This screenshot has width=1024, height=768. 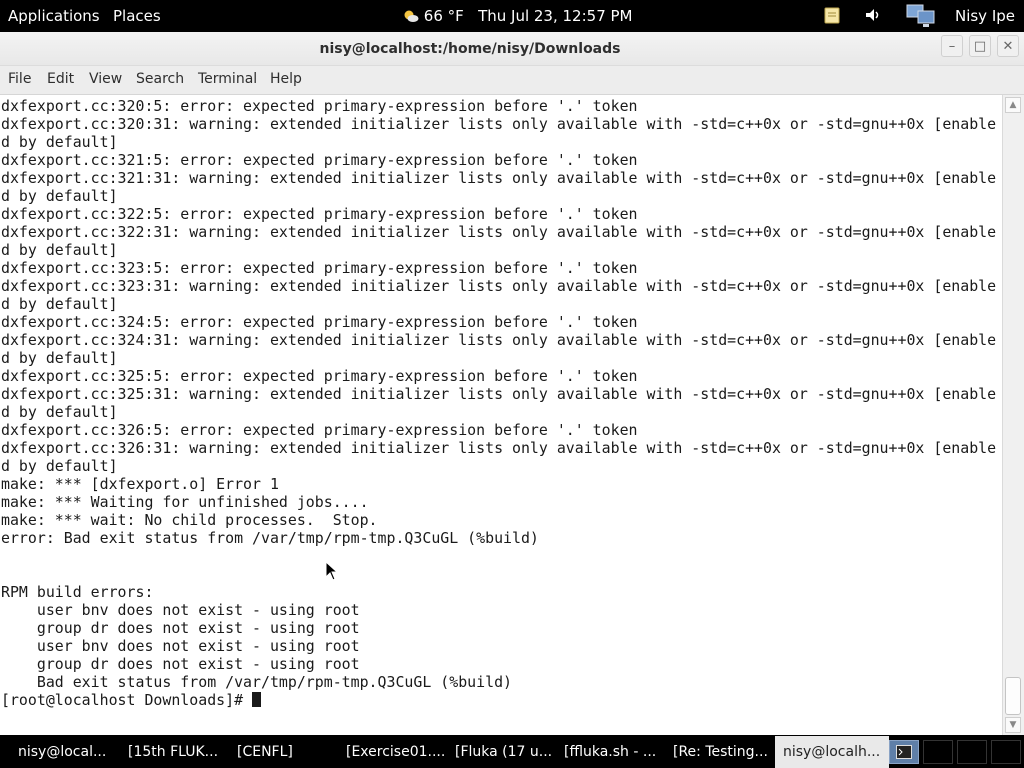 I want to click on text-cursor, so click(x=257, y=699).